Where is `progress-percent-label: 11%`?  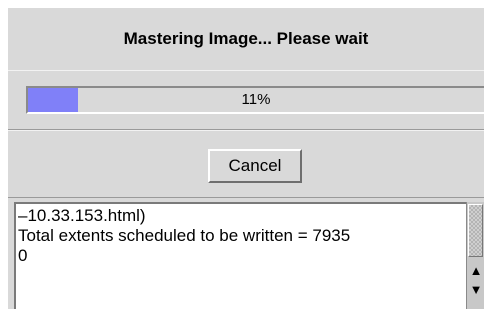 progress-percent-label: 11% is located at coordinates (256, 99).